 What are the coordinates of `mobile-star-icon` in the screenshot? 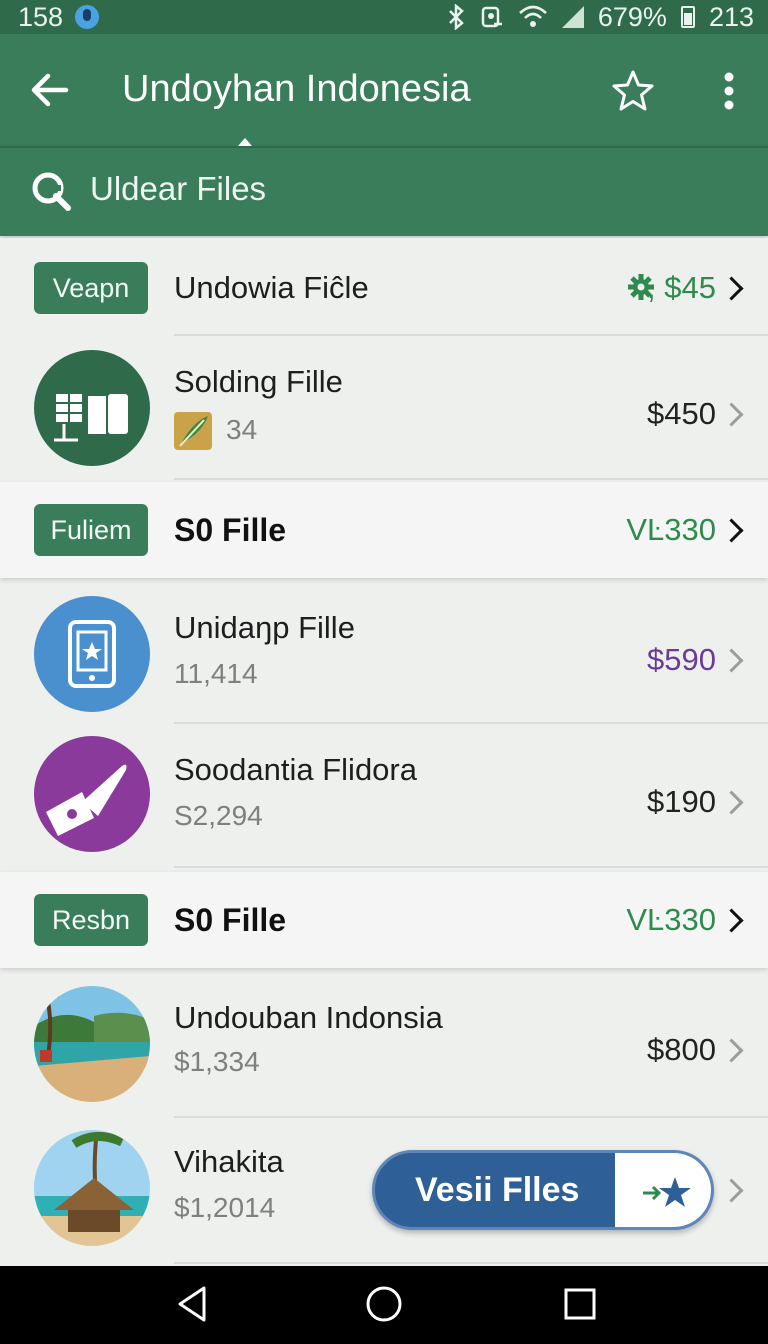 It's located at (92, 654).